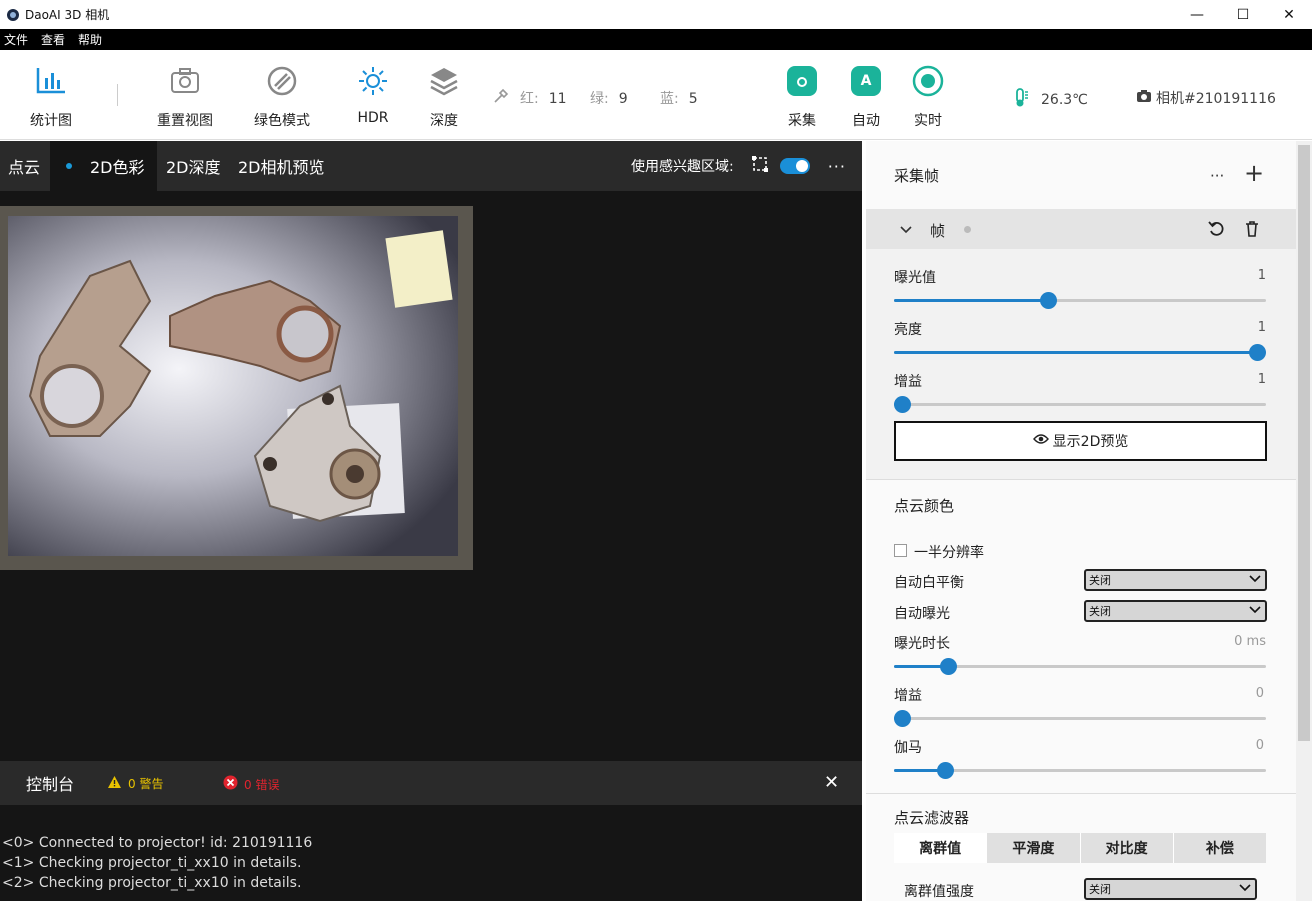 This screenshot has width=1312, height=901. I want to click on tab-compensation: 补偿, so click(1219, 848).